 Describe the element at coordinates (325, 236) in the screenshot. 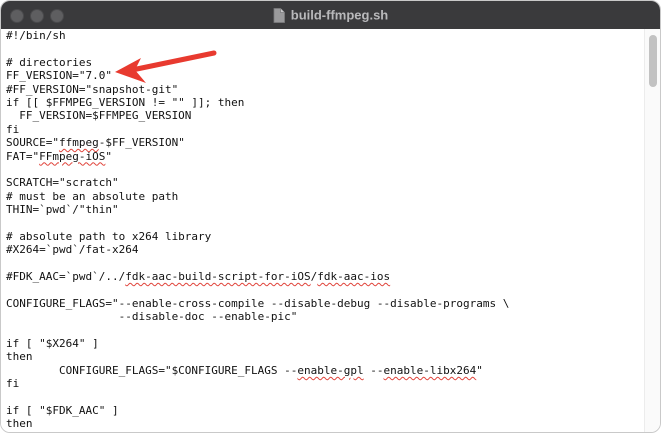

I see `code-line: # absolute path to x264 library` at that location.